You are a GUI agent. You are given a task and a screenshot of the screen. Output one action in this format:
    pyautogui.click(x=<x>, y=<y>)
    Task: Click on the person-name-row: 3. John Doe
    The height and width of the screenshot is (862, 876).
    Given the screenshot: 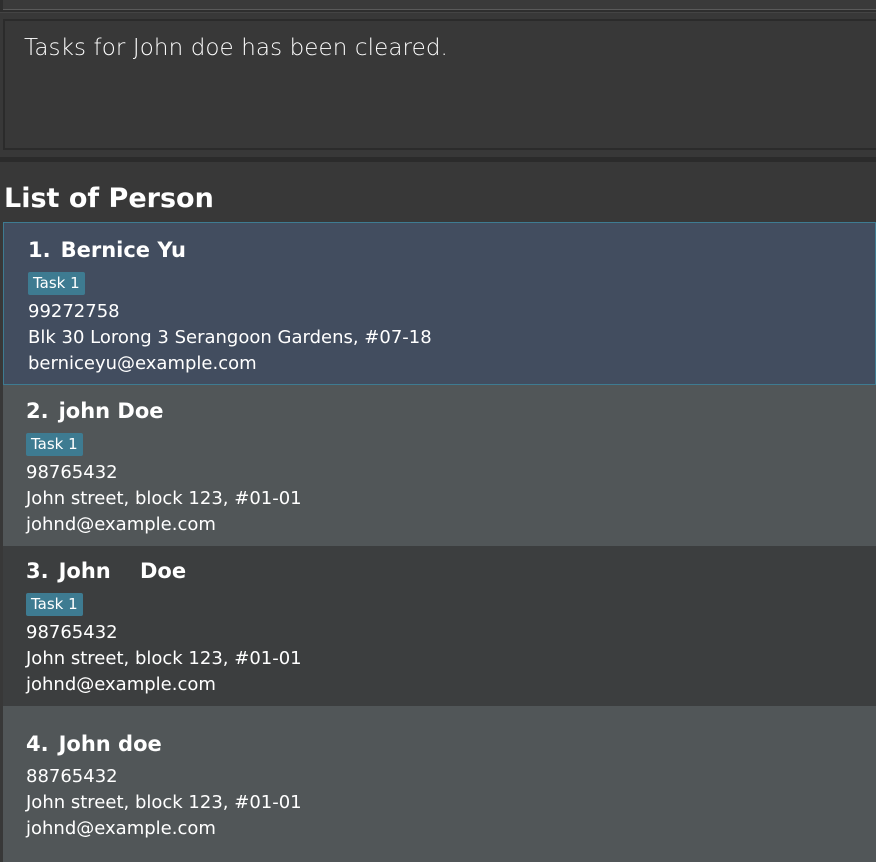 What is the action you would take?
    pyautogui.click(x=106, y=571)
    